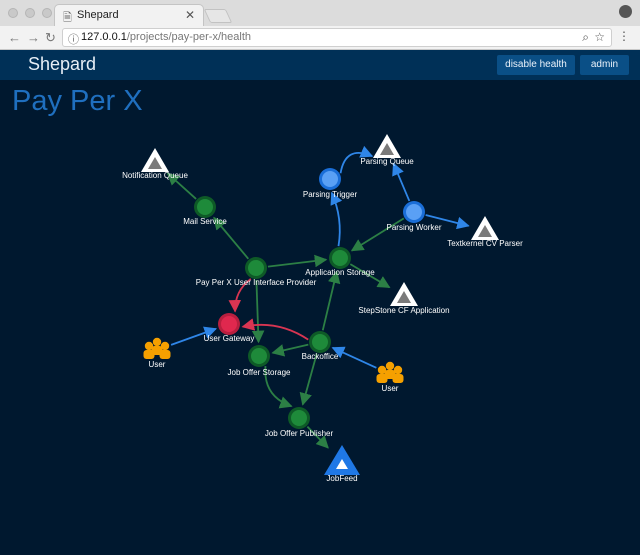 Image resolution: width=640 pixels, height=555 pixels. Describe the element at coordinates (62, 64) in the screenshot. I see `app-brand: Shepard` at that location.